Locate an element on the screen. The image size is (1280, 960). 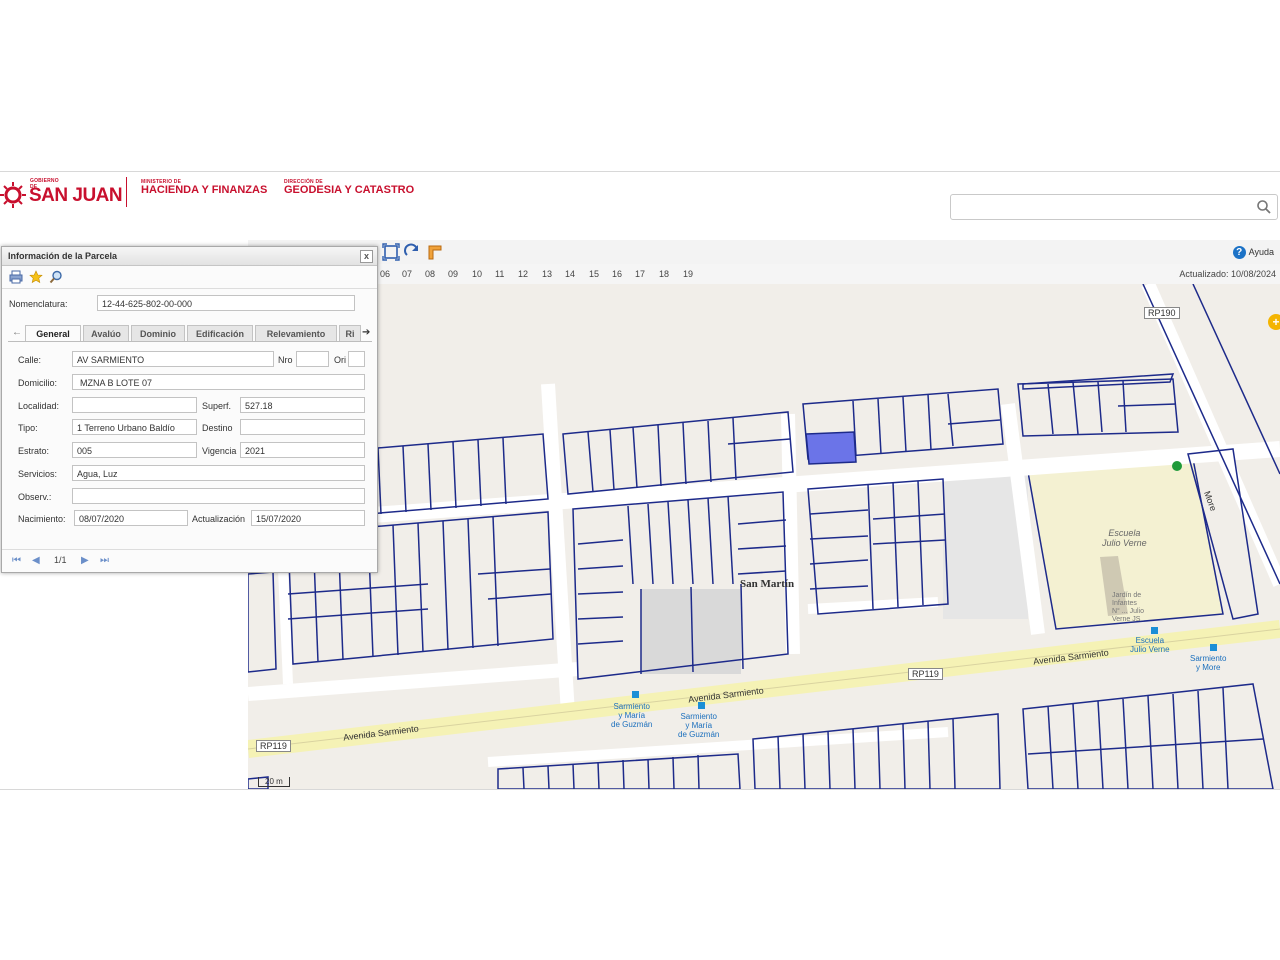
expand-panel-icon: + is located at coordinates (1274, 322).